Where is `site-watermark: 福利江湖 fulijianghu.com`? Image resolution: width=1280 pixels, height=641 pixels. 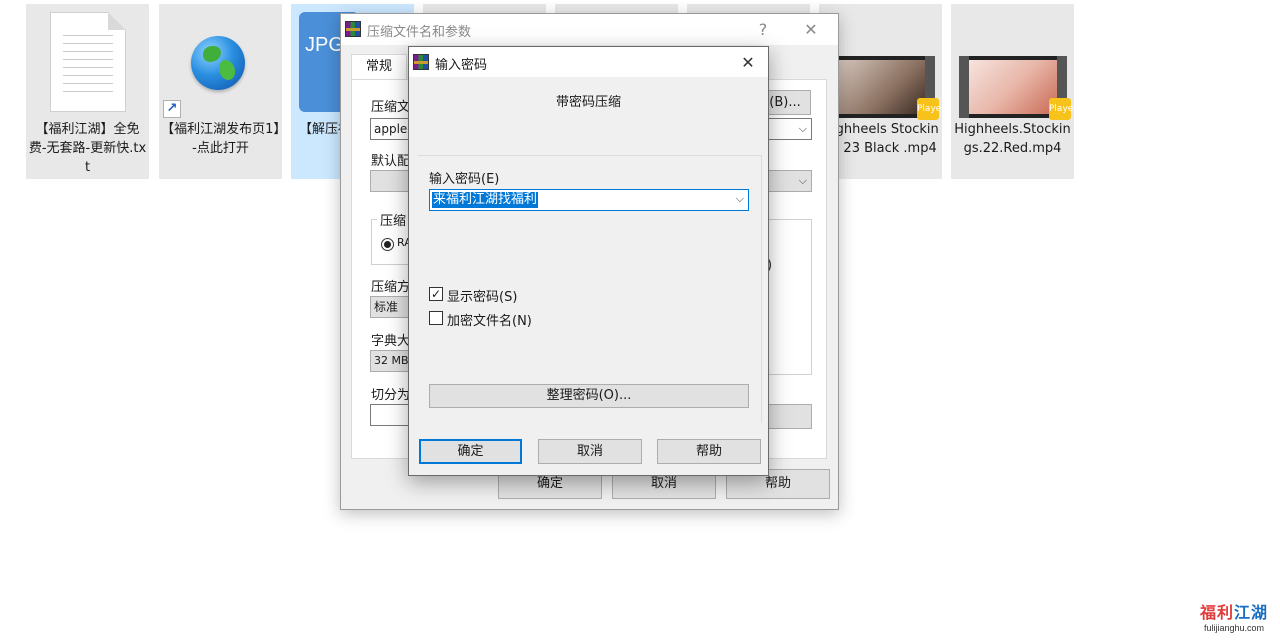 site-watermark: 福利江湖 fulijianghu.com is located at coordinates (1233, 618).